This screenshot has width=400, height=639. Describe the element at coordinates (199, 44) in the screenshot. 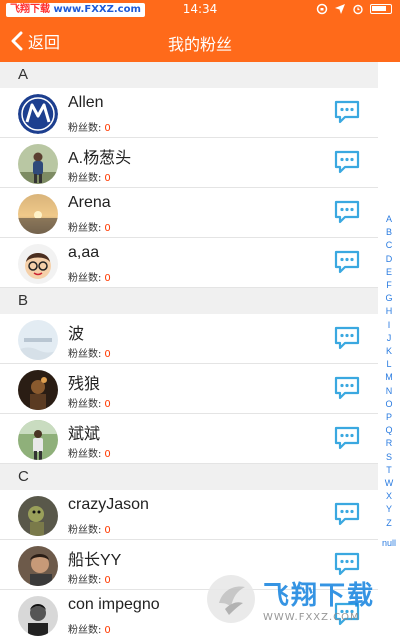

I see `page-title: 我的粉丝` at that location.